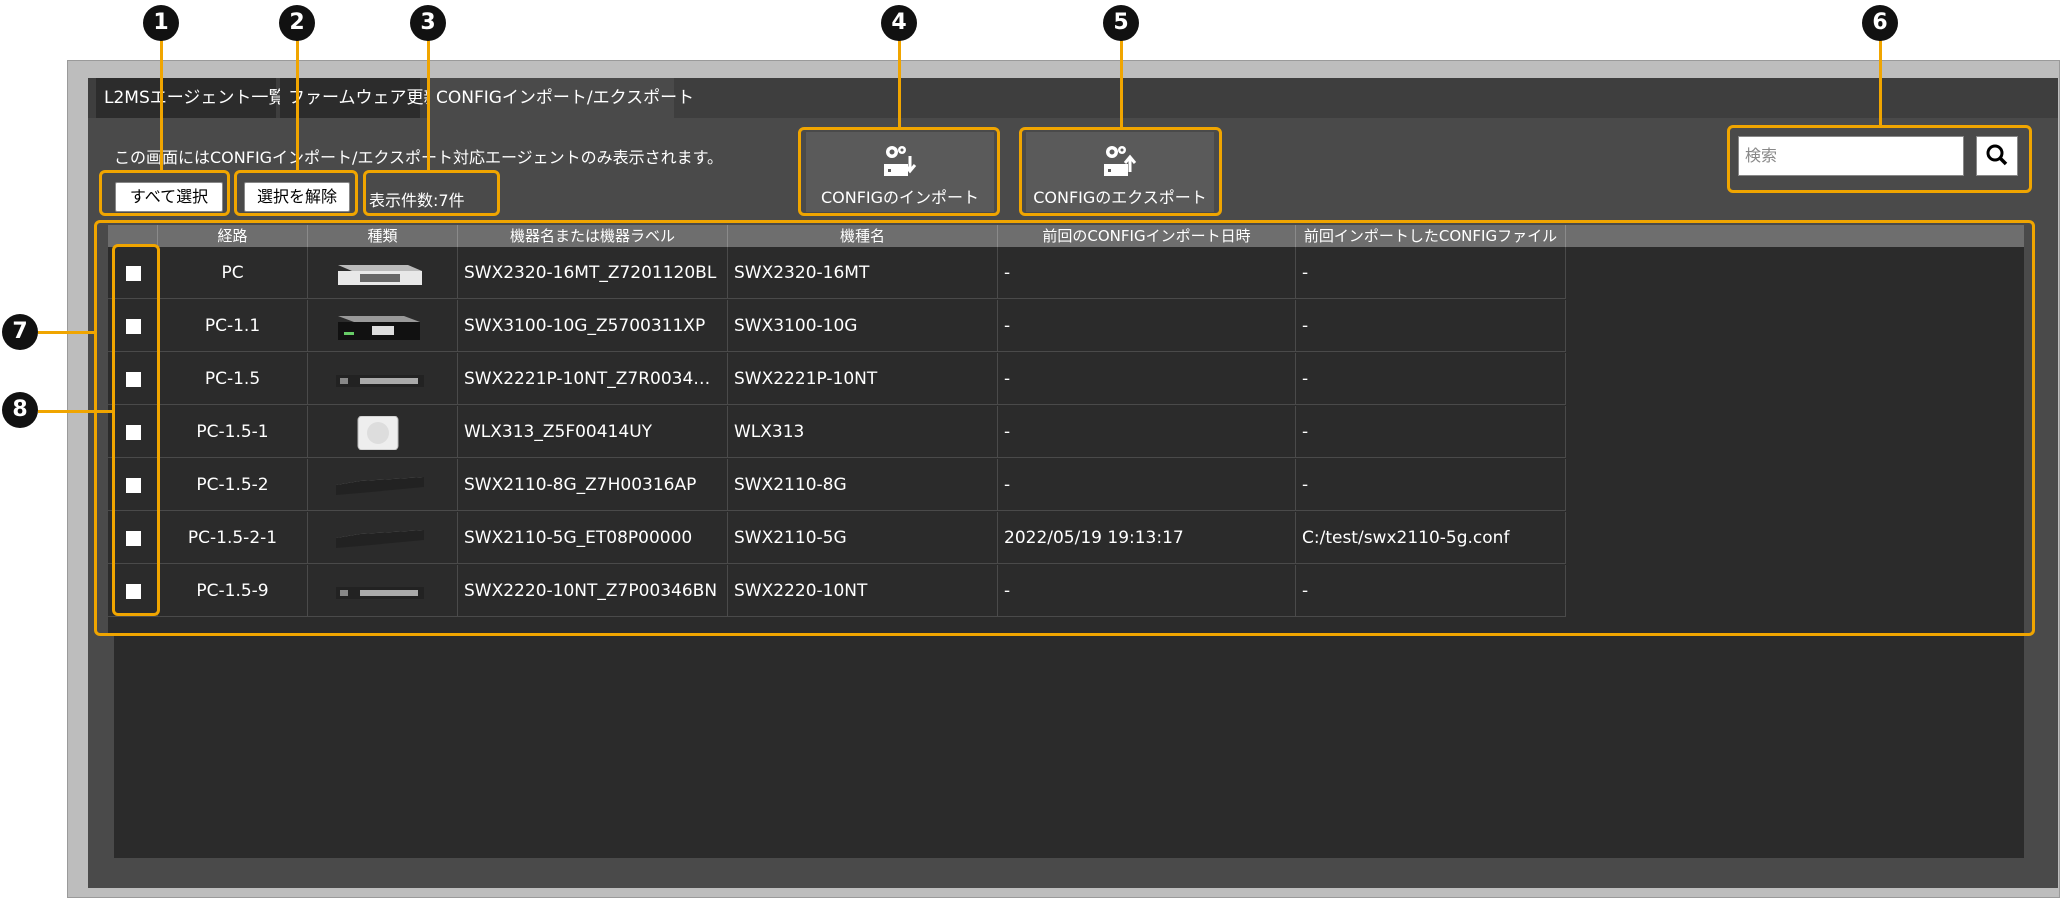 The image size is (2069, 900). Describe the element at coordinates (161, 23) in the screenshot. I see `callout-badge-1: 1` at that location.